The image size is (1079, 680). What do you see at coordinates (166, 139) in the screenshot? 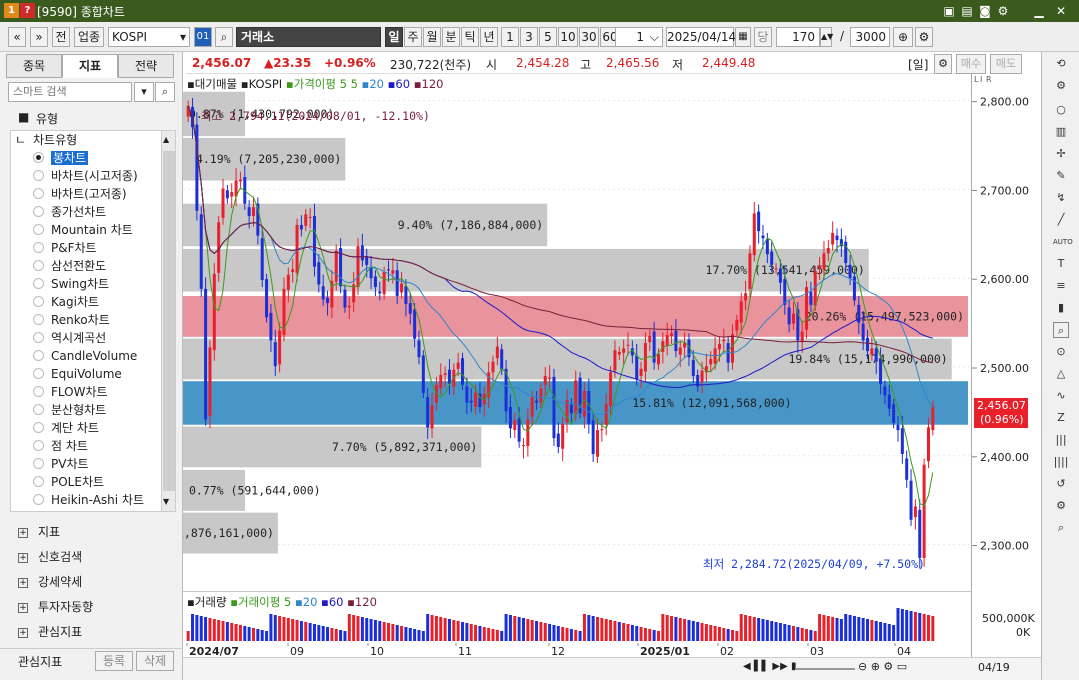
I see `scroll-up-icon: ▲` at bounding box center [166, 139].